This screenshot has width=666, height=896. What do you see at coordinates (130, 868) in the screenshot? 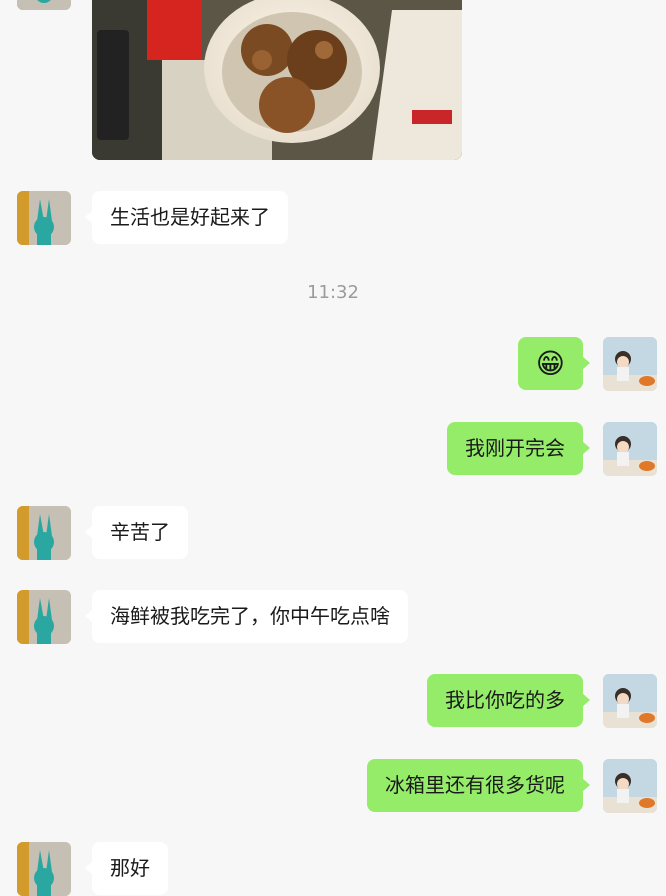
I see `message-text: 那好` at bounding box center [130, 868].